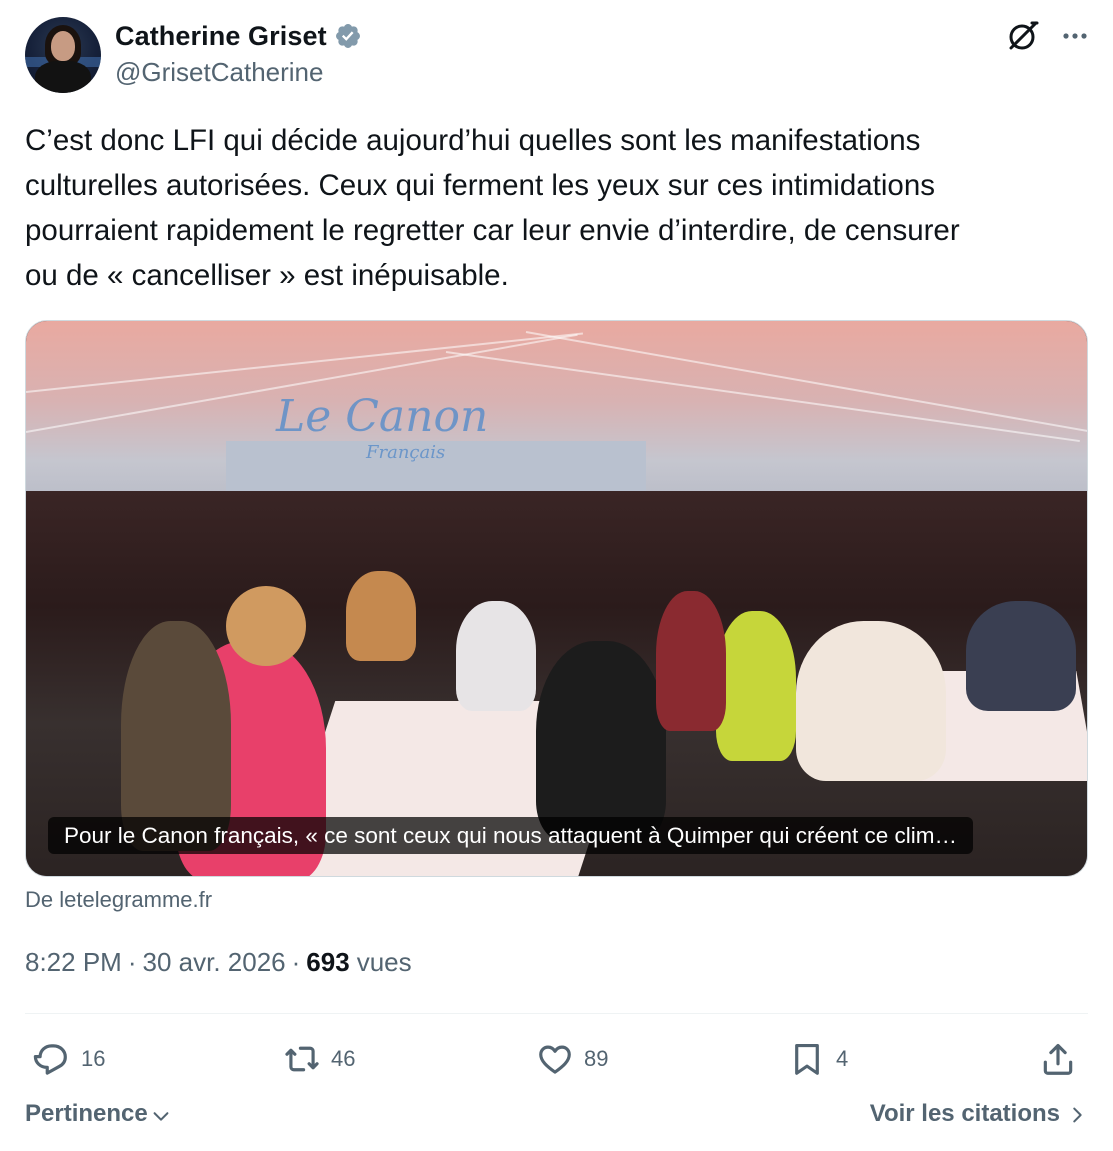 The height and width of the screenshot is (1151, 1113). Describe the element at coordinates (807, 1059) in the screenshot. I see `bookmark-icon` at that location.